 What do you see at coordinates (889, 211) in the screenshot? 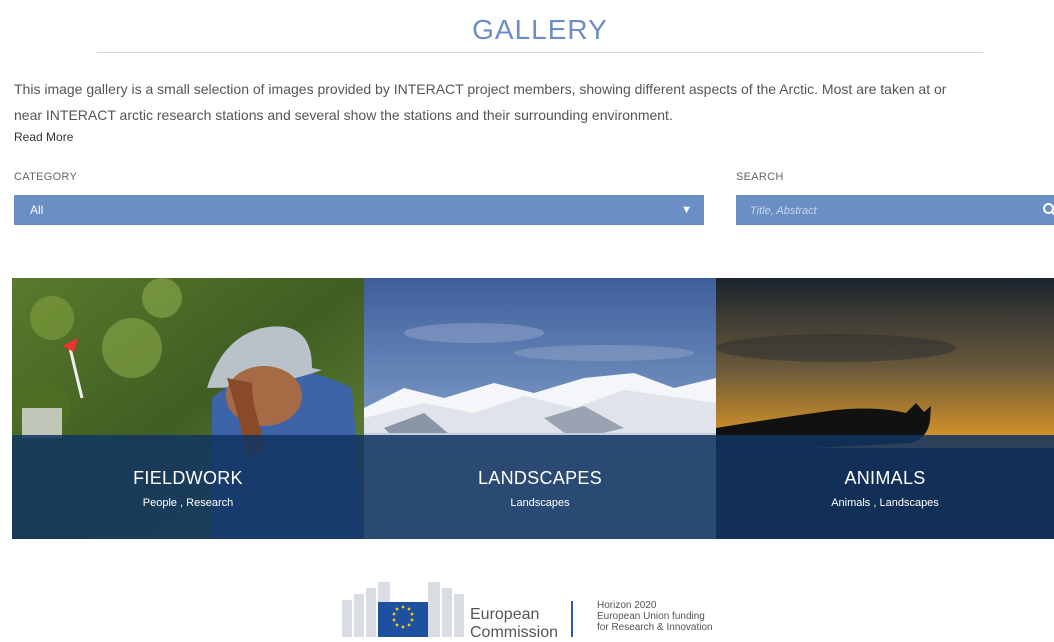
I see `search-input` at bounding box center [889, 211].